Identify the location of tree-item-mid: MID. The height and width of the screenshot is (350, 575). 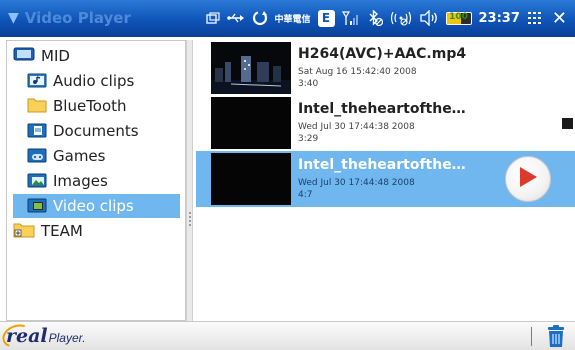
(96, 56).